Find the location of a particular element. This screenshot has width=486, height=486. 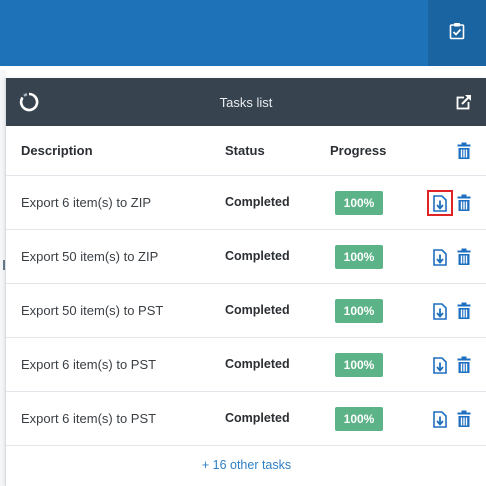

more-tasks-link: + 16 other tasks is located at coordinates (246, 465).